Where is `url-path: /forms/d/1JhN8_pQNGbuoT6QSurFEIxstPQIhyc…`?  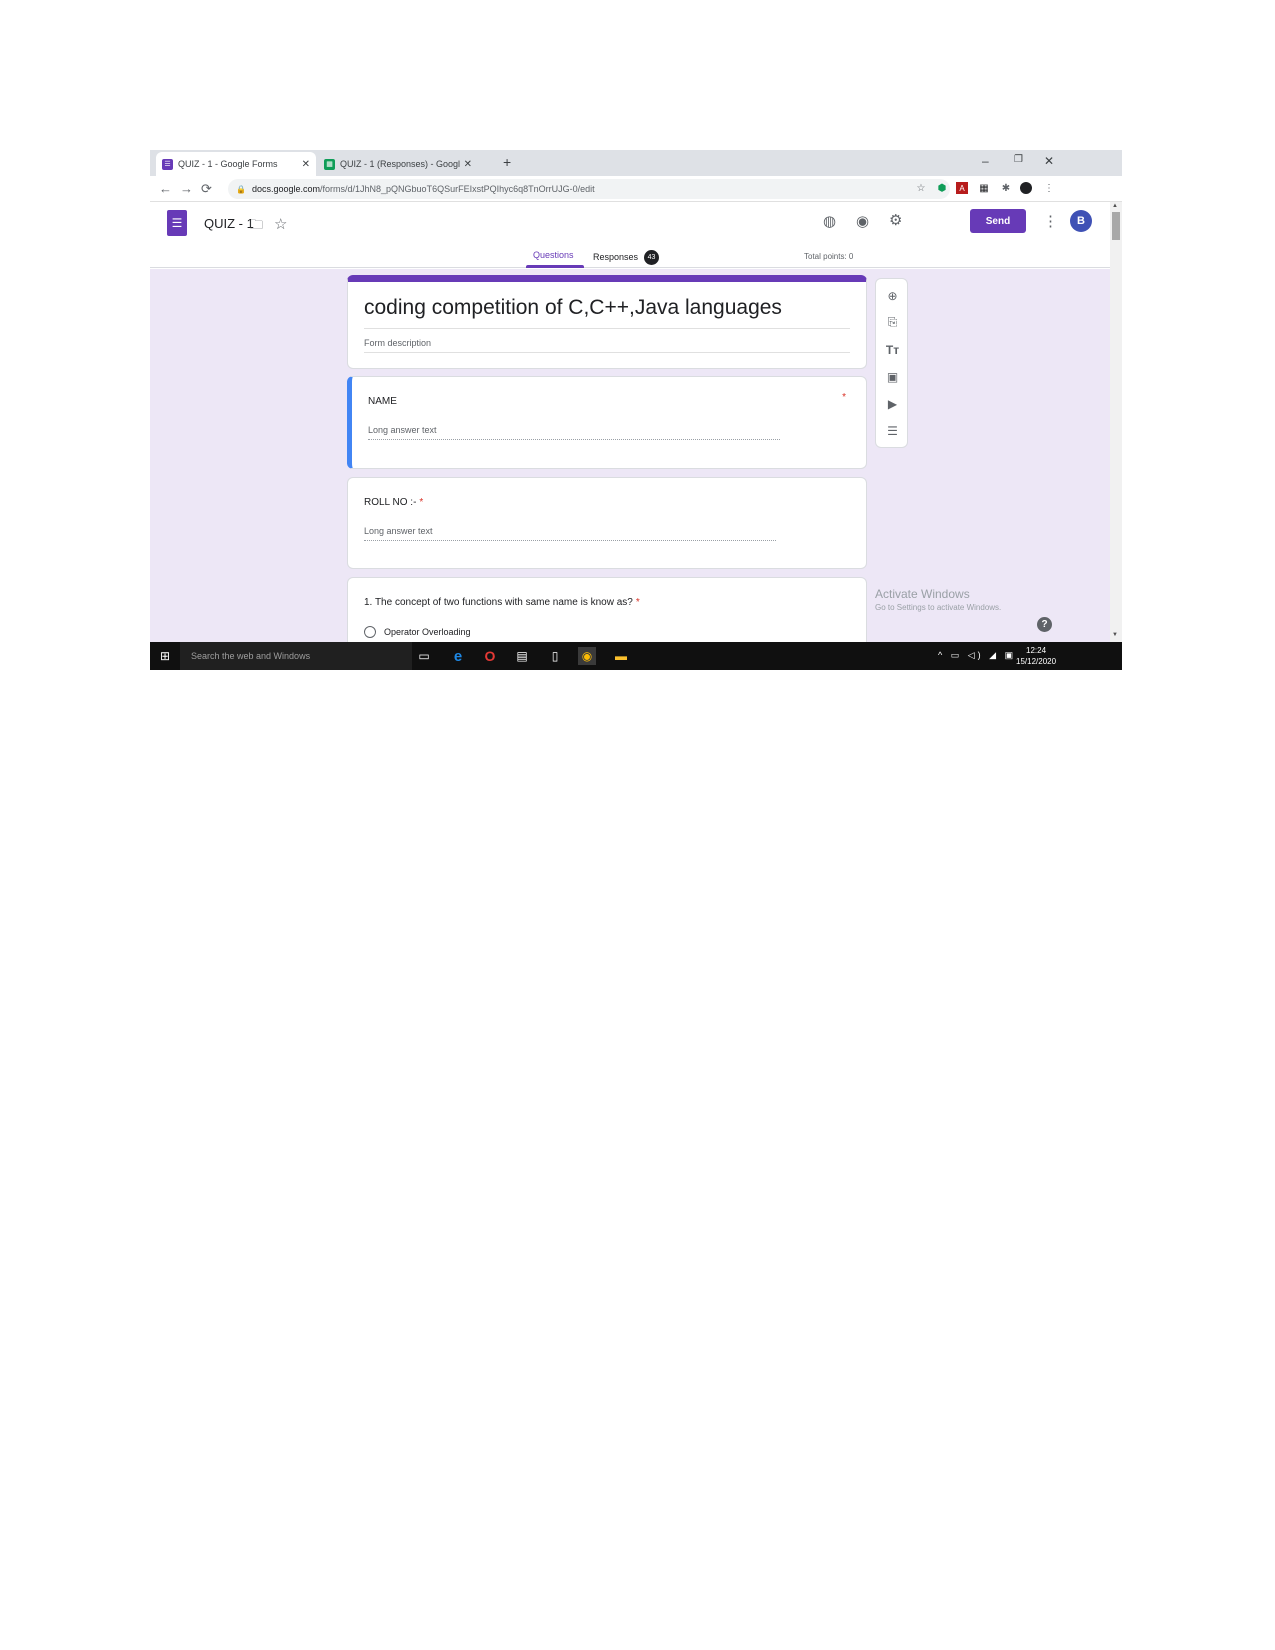 url-path: /forms/d/1JhN8_pQNGbuoT6QSurFEIxstPQIhyc… is located at coordinates (457, 189).